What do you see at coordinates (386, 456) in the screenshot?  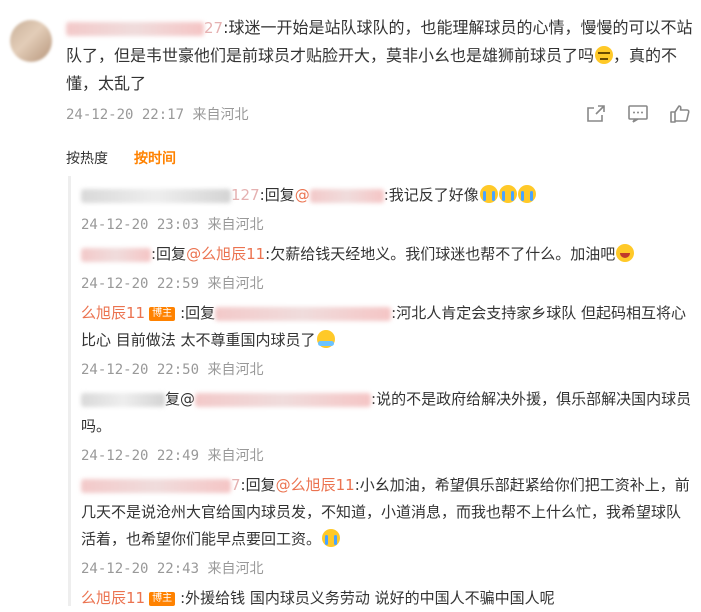 I see `reply-meta: 24-12-20 22:49 来自河北` at bounding box center [386, 456].